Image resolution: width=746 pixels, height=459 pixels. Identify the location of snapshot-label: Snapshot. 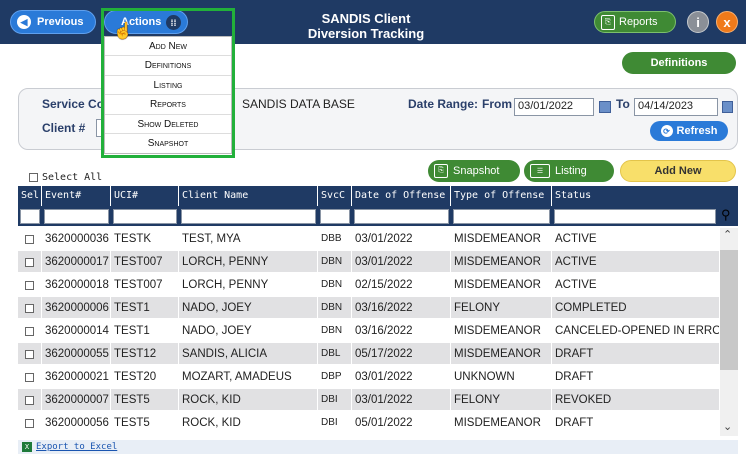
(476, 171).